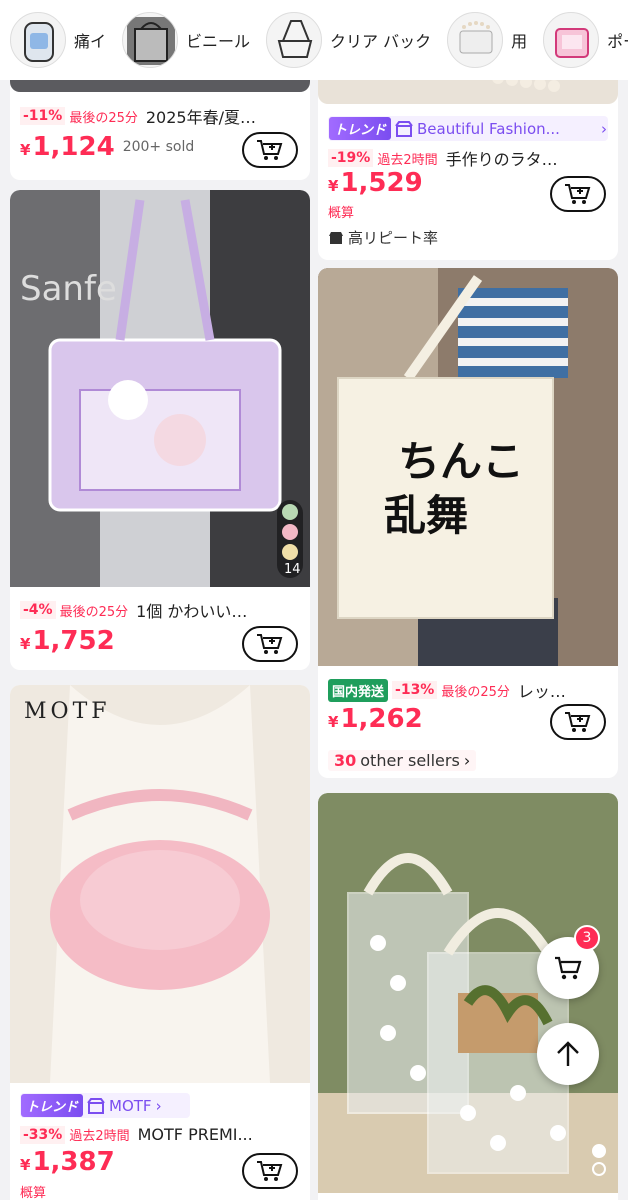 The height and width of the screenshot is (1200, 628). What do you see at coordinates (568, 968) in the screenshot?
I see `cart-icon` at bounding box center [568, 968].